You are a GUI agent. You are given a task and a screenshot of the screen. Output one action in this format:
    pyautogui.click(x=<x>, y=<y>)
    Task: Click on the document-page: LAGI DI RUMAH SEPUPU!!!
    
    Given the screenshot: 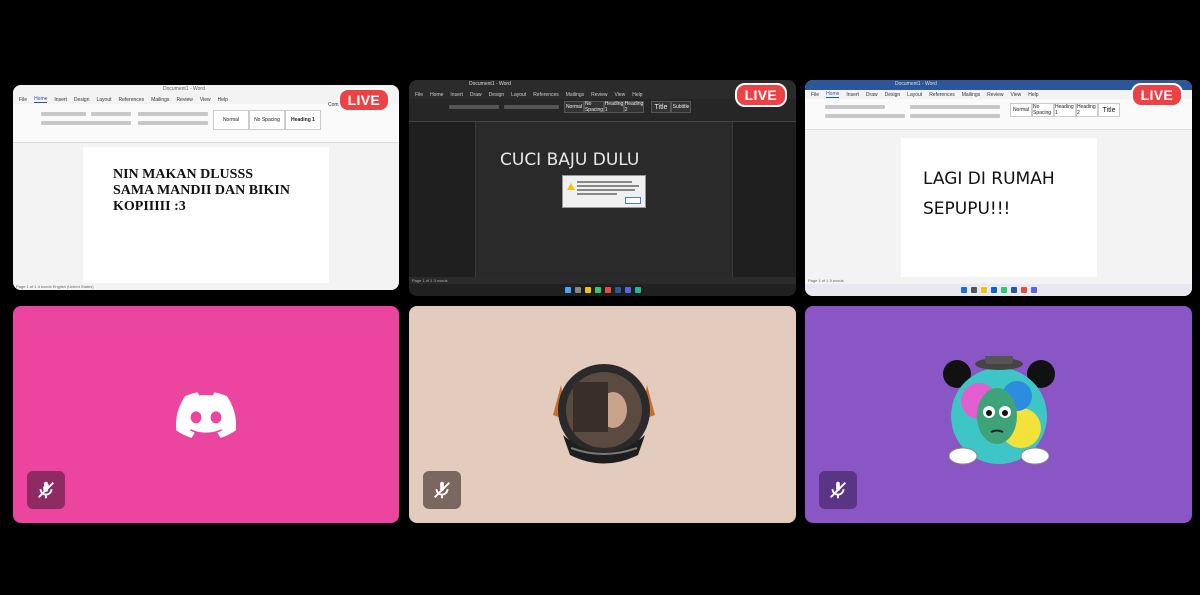 What is the action you would take?
    pyautogui.click(x=999, y=209)
    